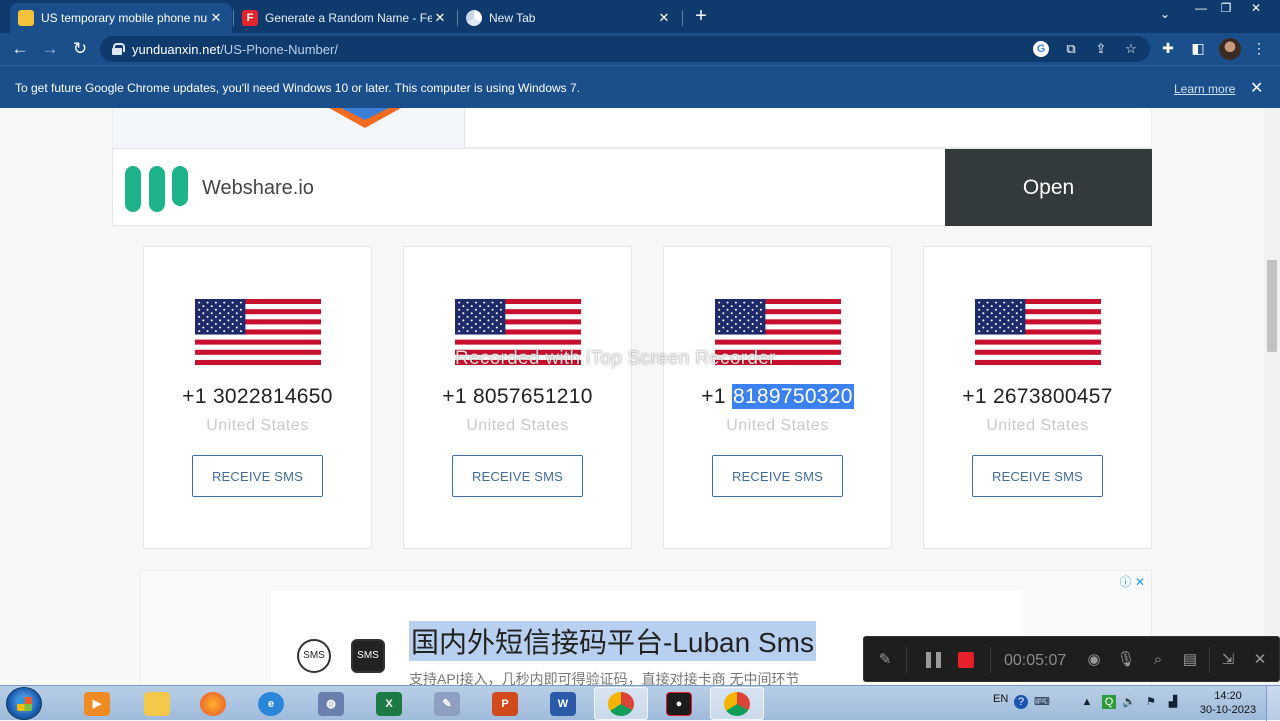 The image size is (1280, 721). What do you see at coordinates (1151, 702) in the screenshot?
I see `flag-icon: ⚑` at bounding box center [1151, 702].